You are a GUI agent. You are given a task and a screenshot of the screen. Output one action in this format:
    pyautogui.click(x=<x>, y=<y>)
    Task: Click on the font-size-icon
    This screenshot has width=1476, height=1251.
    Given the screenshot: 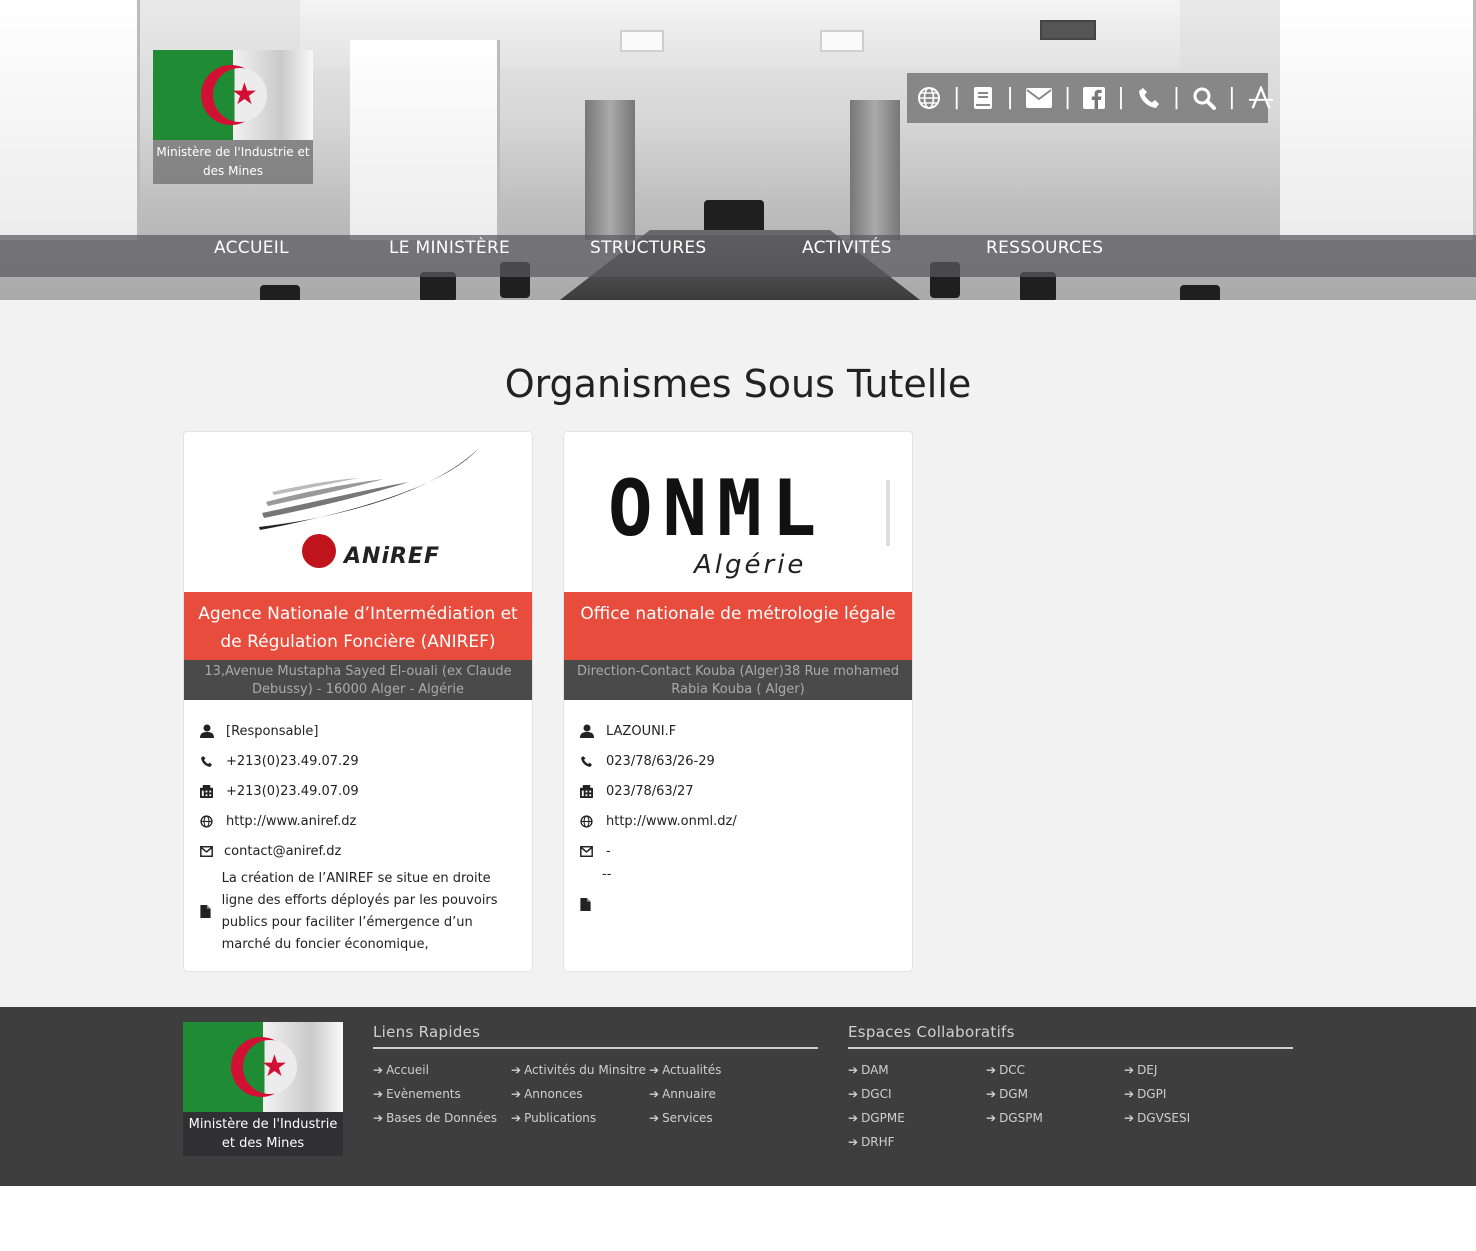 What is the action you would take?
    pyautogui.click(x=1261, y=98)
    